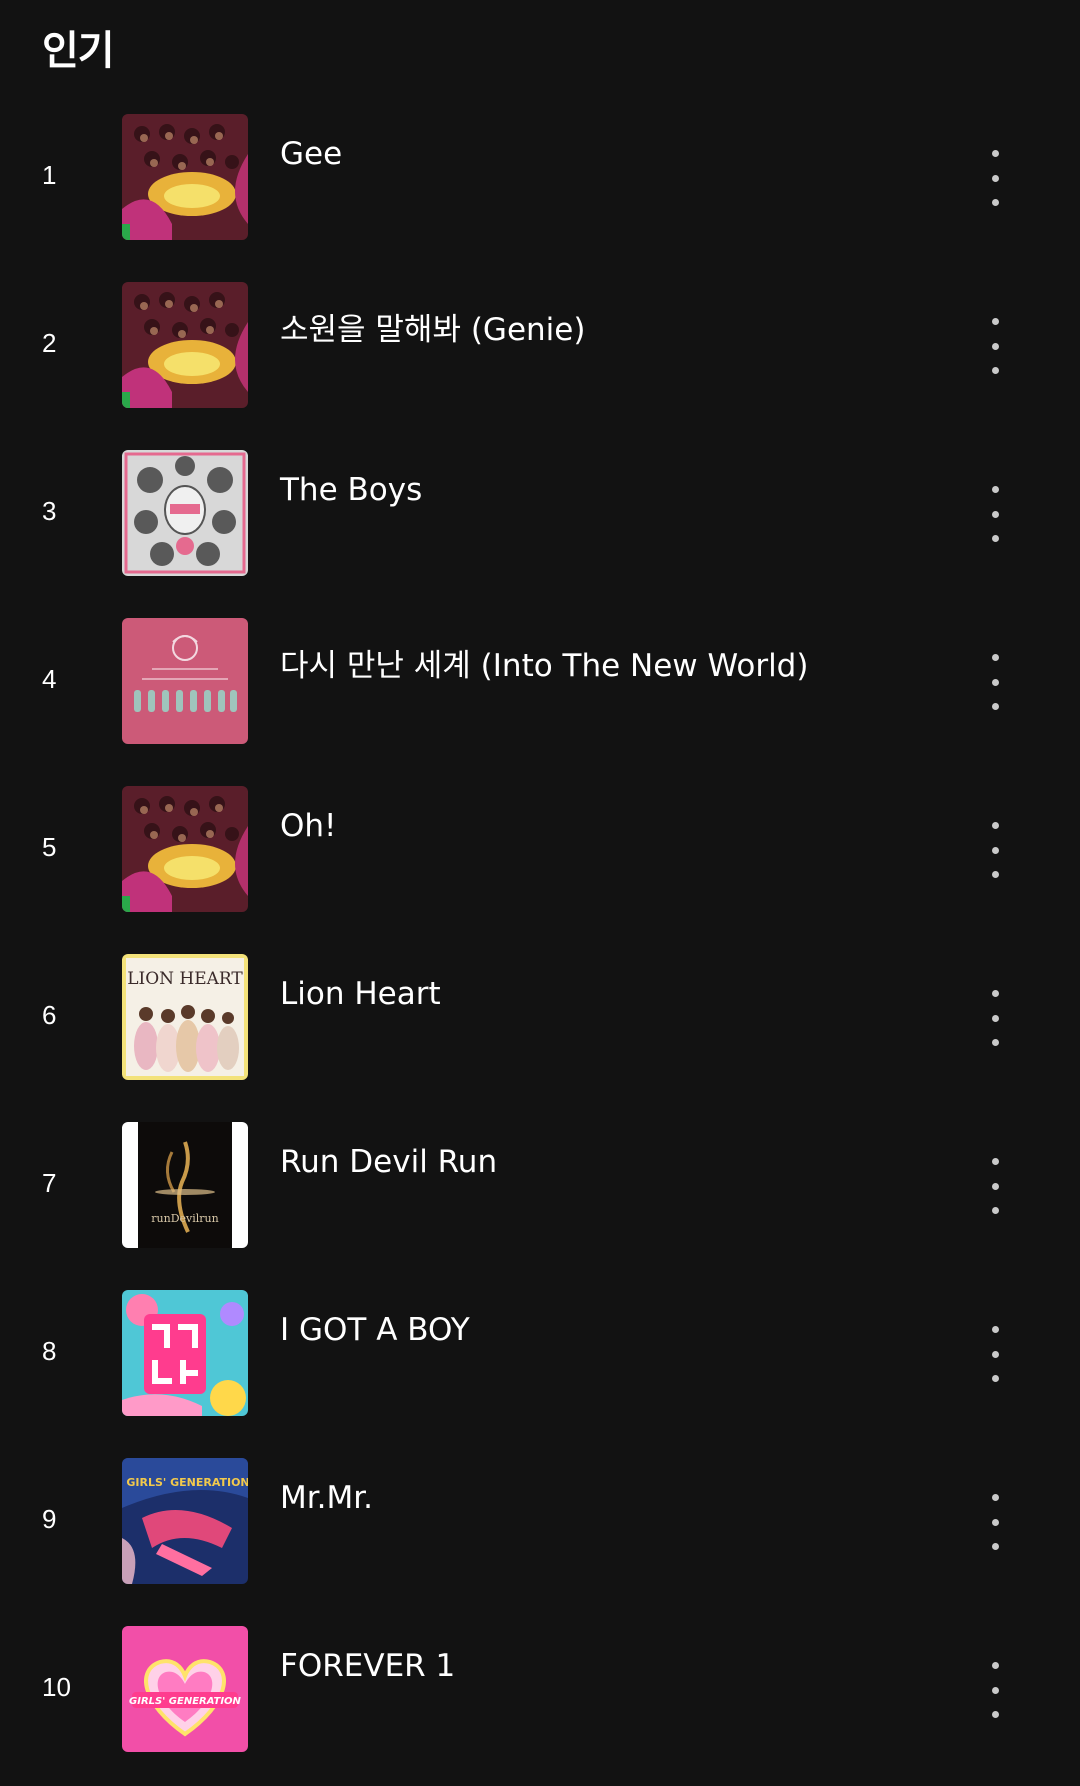 The width and height of the screenshot is (1080, 1786). Describe the element at coordinates (49, 1183) in the screenshot. I see `track-rank: 7` at that location.